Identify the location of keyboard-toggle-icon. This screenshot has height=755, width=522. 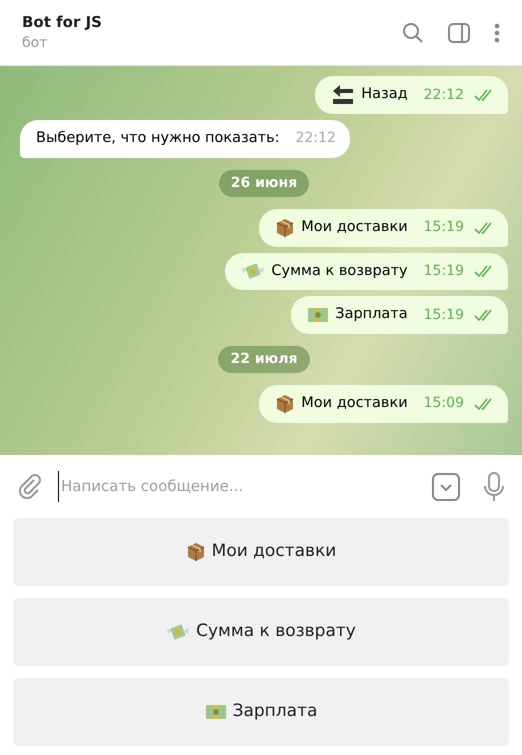
(446, 486).